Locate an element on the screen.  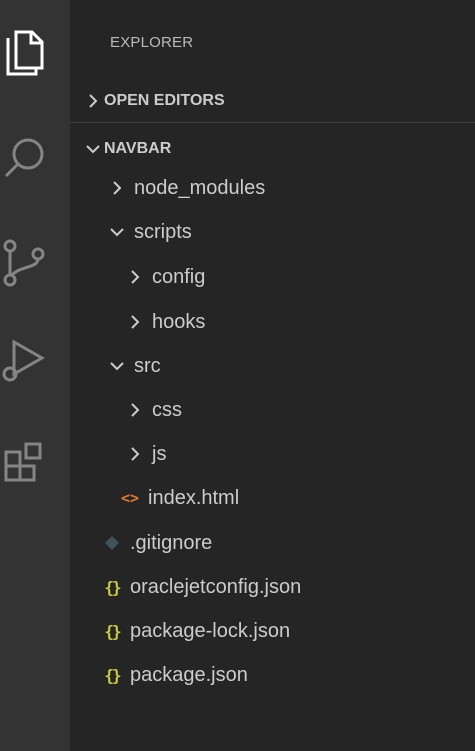
html-file-icon: <> is located at coordinates (130, 498).